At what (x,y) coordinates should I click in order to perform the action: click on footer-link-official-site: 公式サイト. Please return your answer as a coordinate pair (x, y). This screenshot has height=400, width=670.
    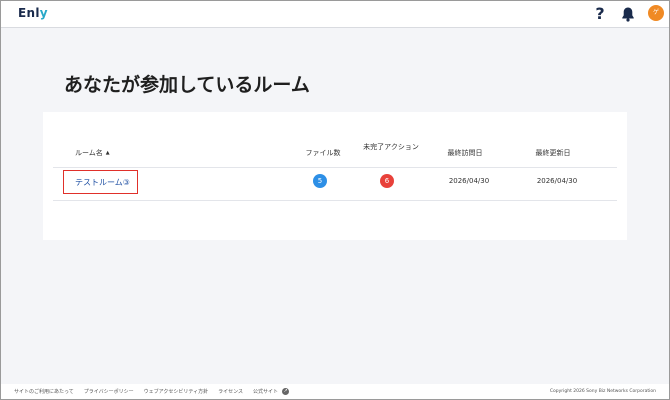
    Looking at the image, I should click on (265, 391).